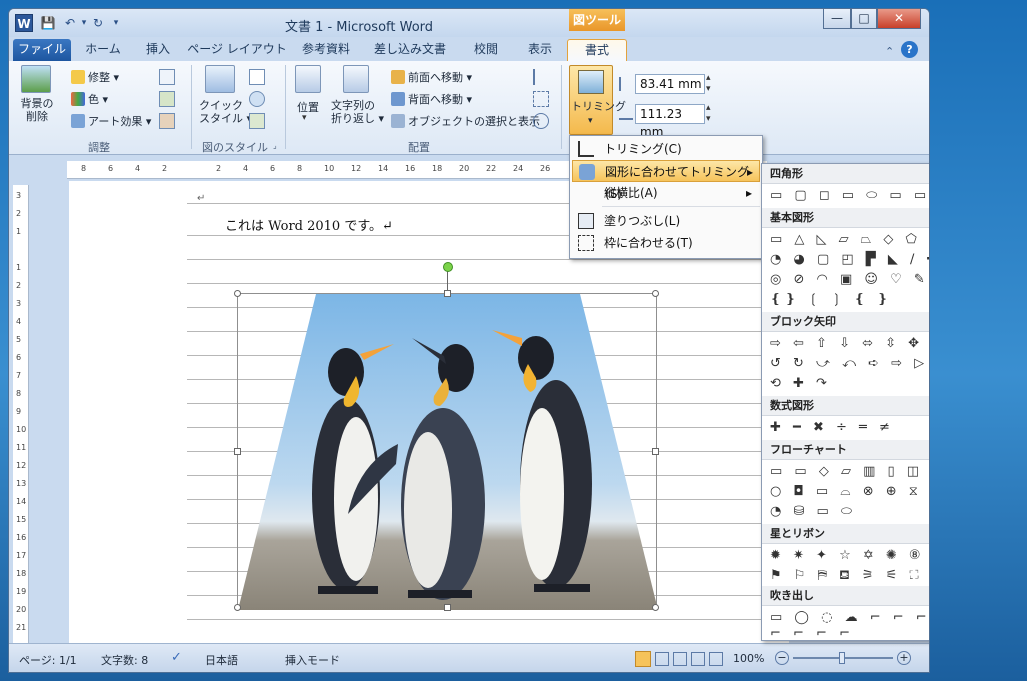 This screenshot has width=1027, height=681. Describe the element at coordinates (782, 658) in the screenshot. I see `zoom-out-button: −` at that location.